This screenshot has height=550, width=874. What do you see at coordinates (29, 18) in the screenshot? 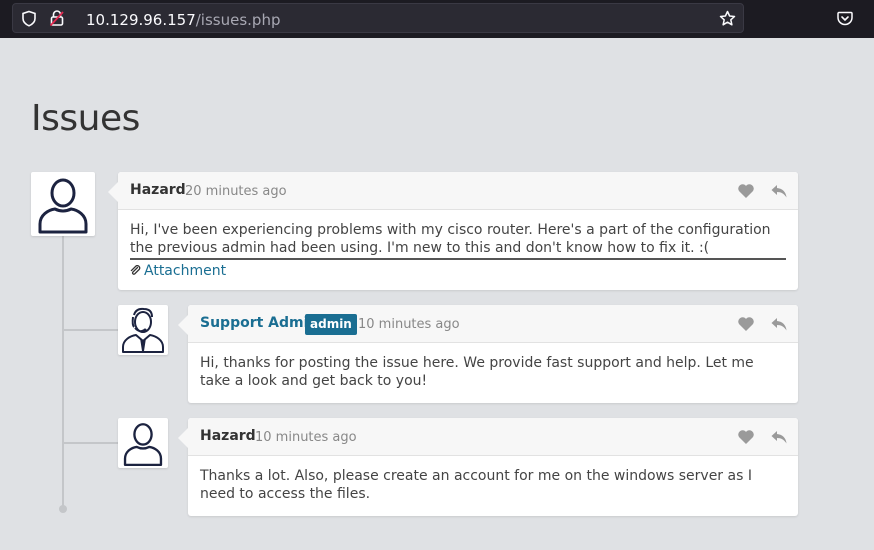
I see `shield-icon` at bounding box center [29, 18].